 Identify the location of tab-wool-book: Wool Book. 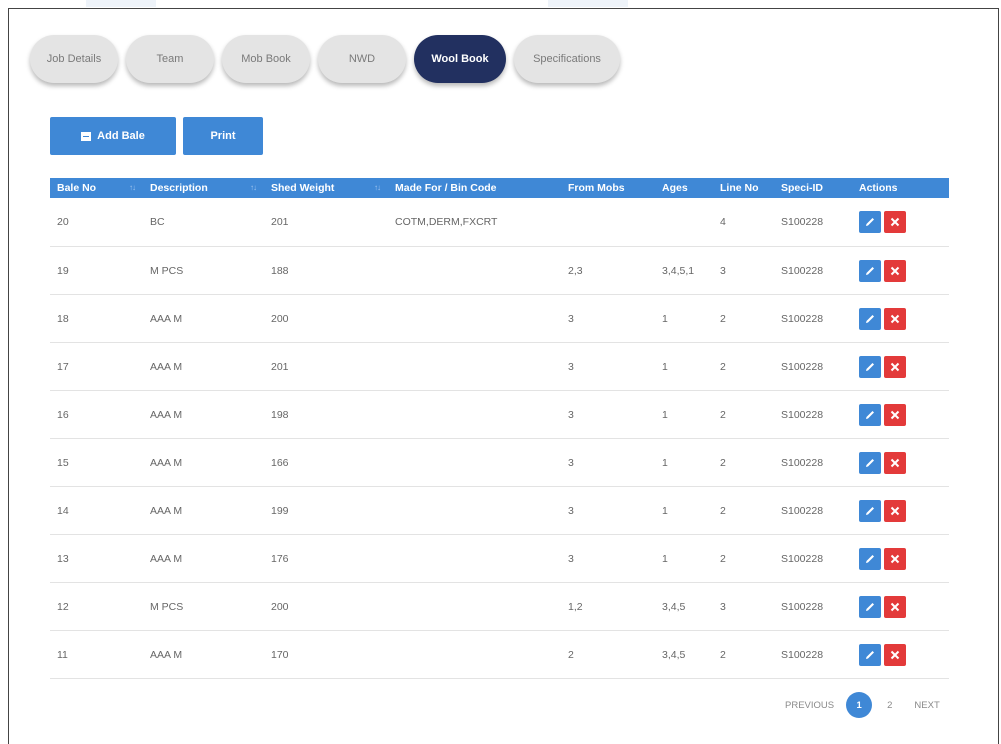
(460, 59).